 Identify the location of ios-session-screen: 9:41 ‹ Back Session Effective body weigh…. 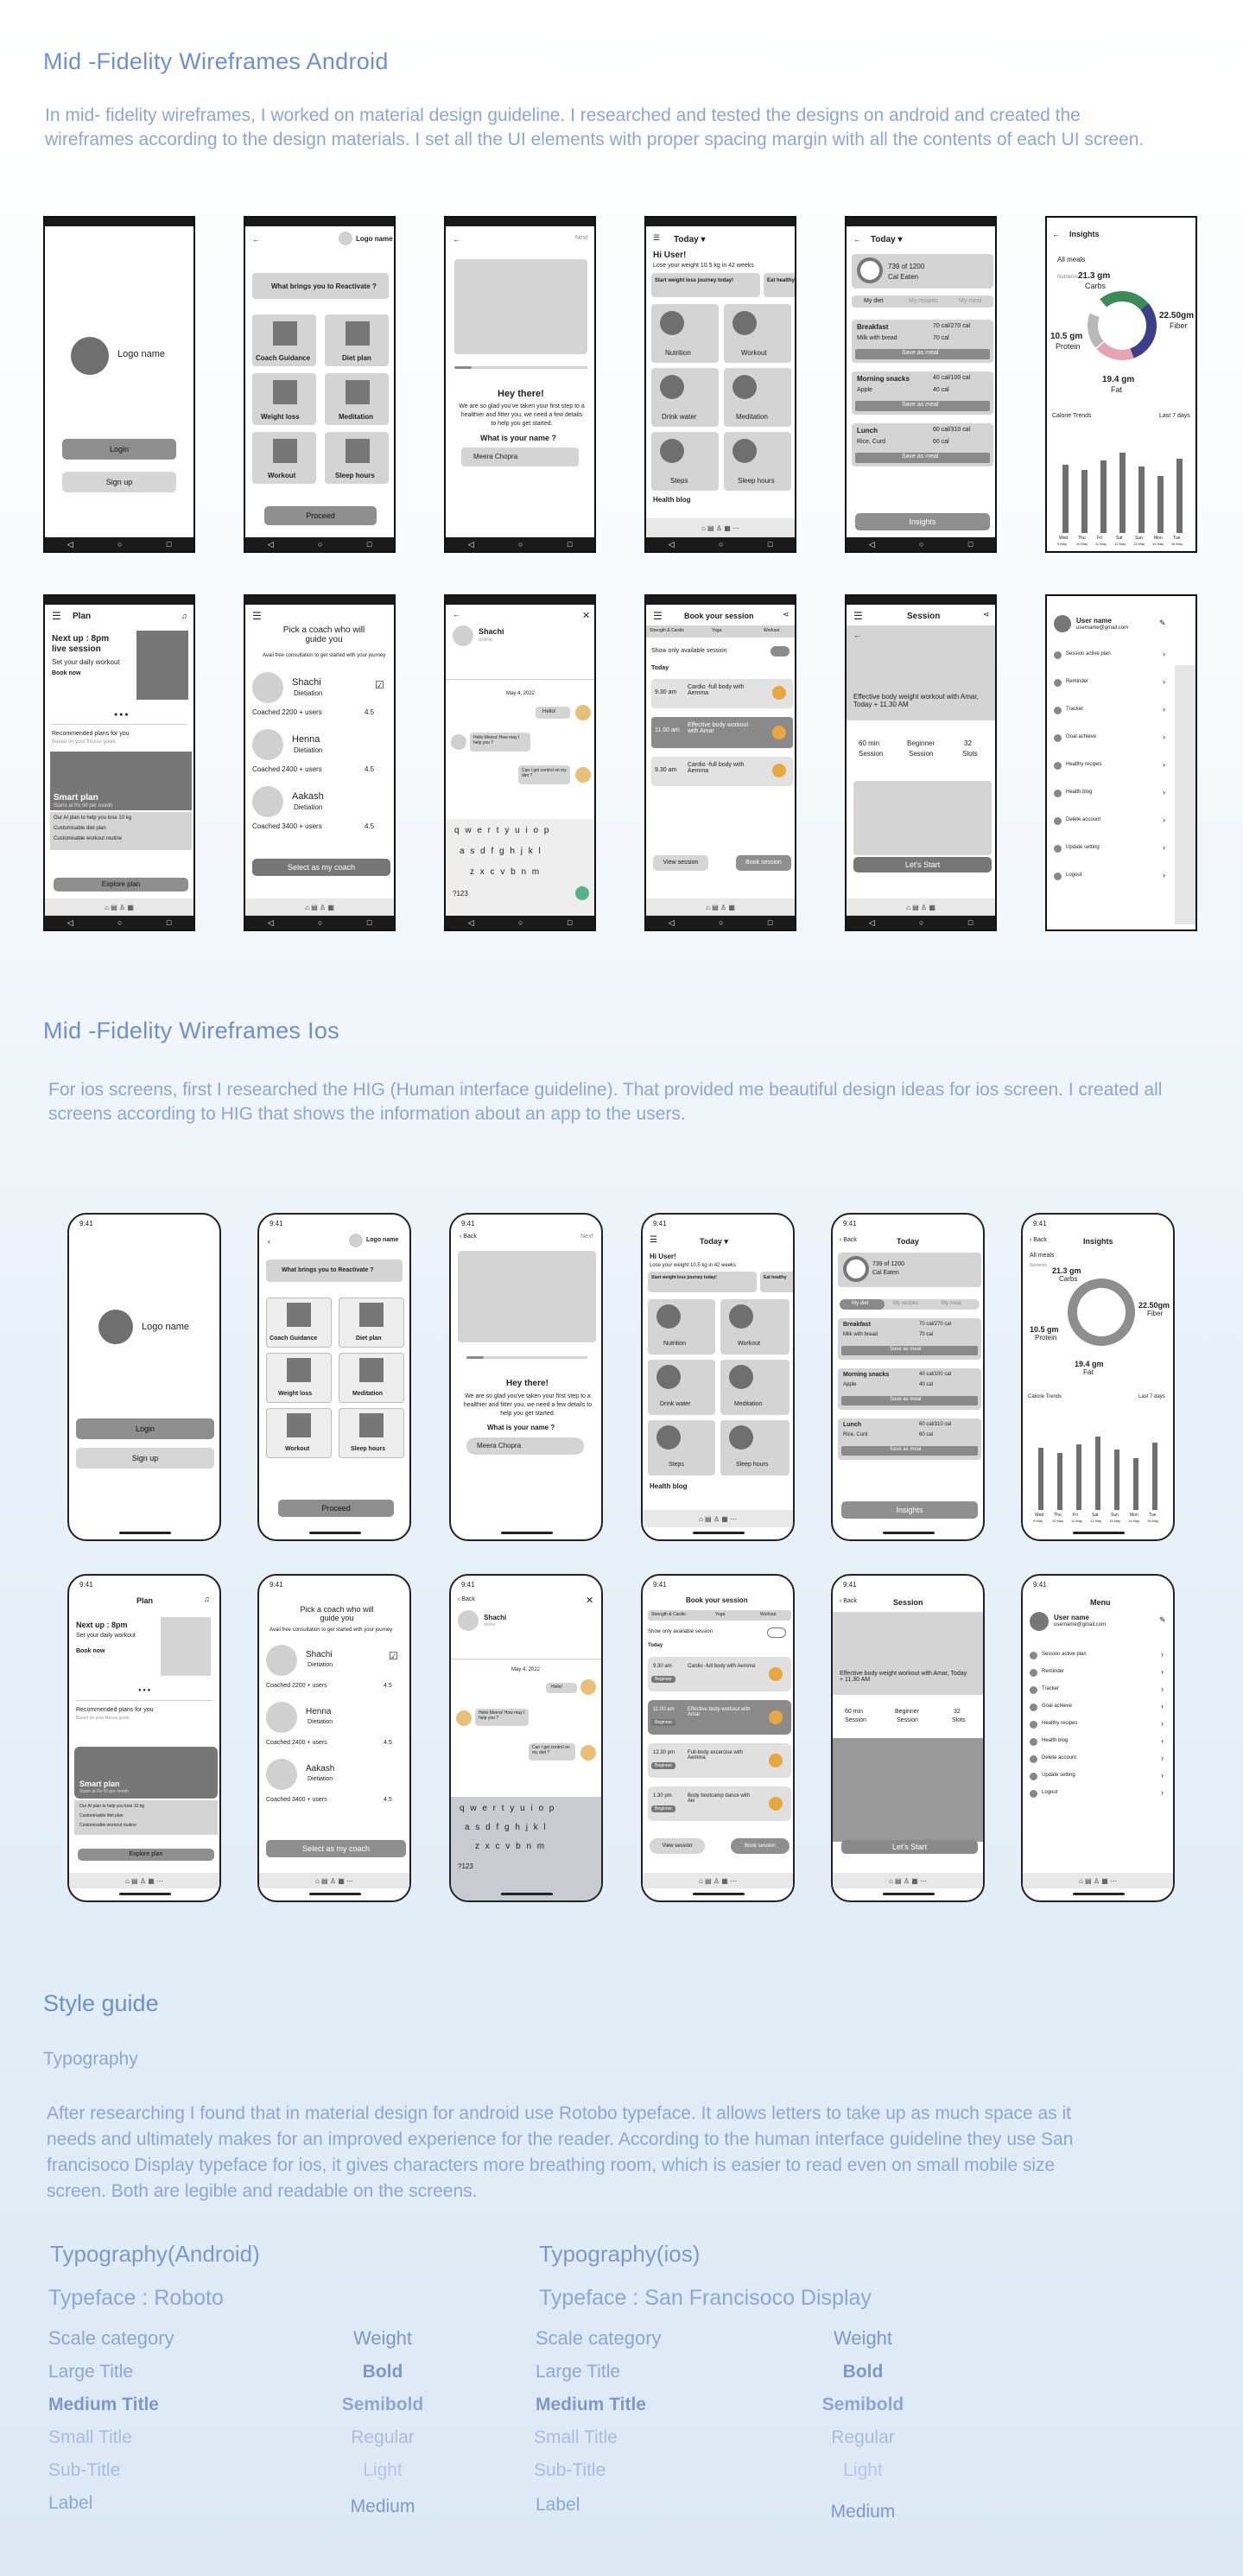
(908, 1738).